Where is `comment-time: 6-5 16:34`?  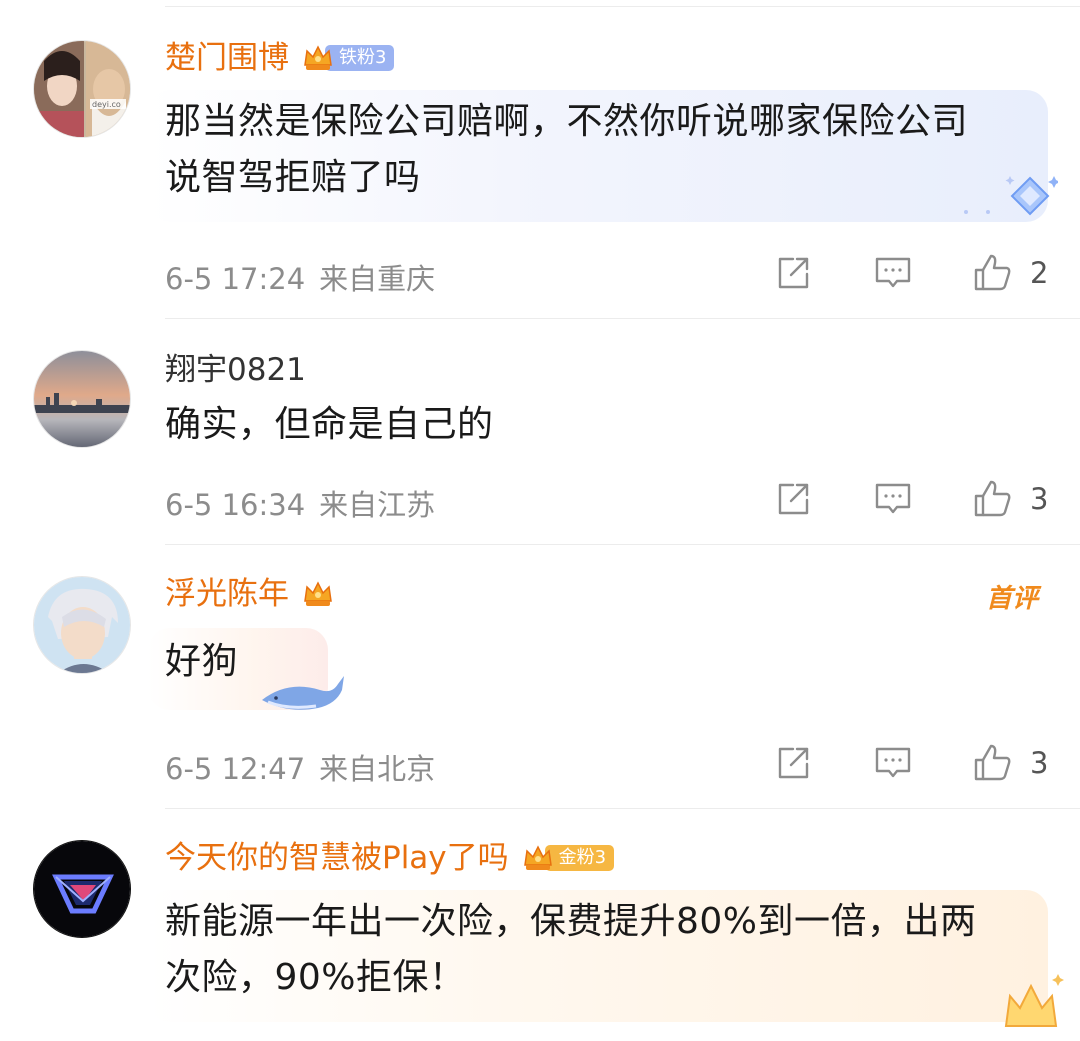 comment-time: 6-5 16:34 is located at coordinates (235, 505).